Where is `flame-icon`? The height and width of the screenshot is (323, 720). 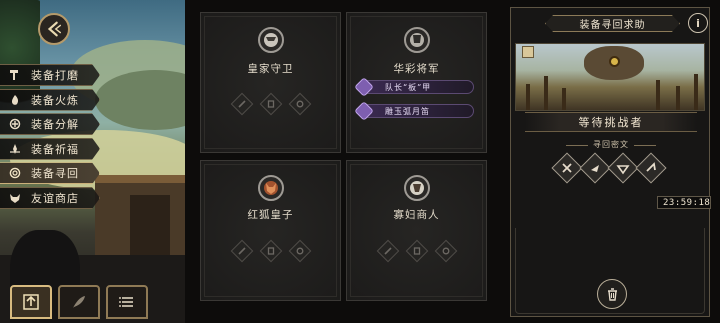 flame-icon is located at coordinates (15, 100).